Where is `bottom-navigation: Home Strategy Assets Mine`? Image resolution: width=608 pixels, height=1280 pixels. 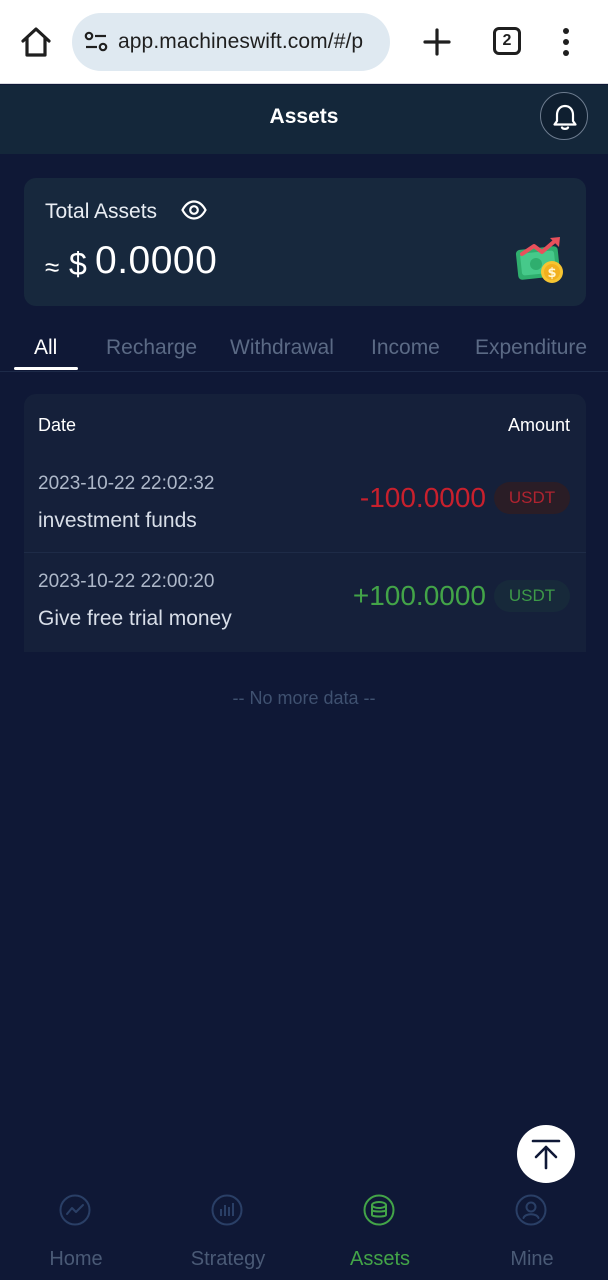 bottom-navigation: Home Strategy Assets Mine is located at coordinates (304, 1232).